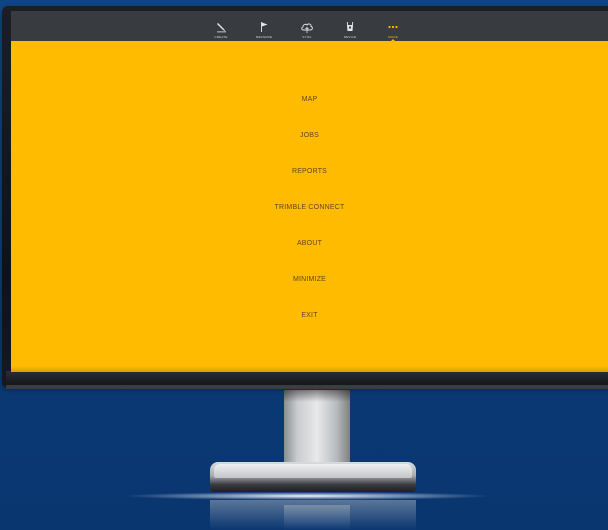 Image resolution: width=608 pixels, height=530 pixels. What do you see at coordinates (307, 496) in the screenshot?
I see `floor-light-reflection` at bounding box center [307, 496].